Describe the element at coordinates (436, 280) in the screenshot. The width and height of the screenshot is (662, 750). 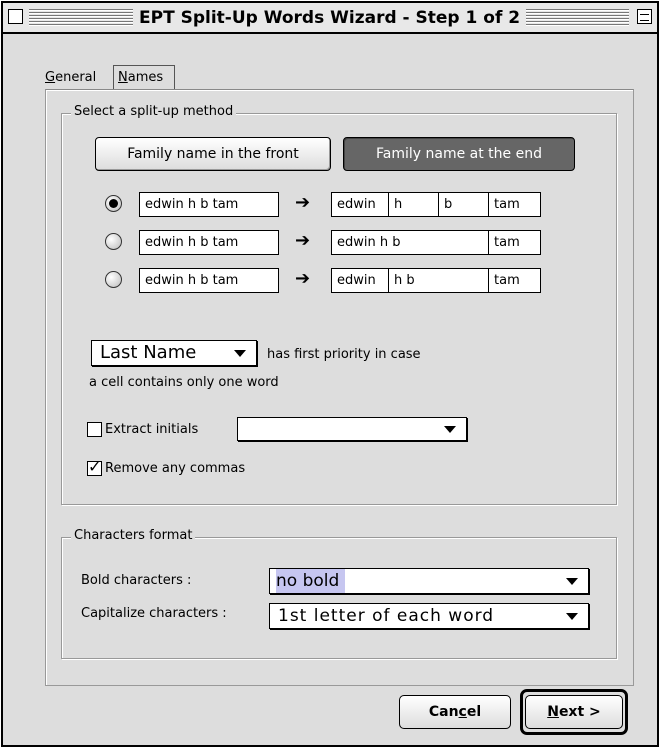
I see `split-option-3-result: edwin h b tam` at that location.